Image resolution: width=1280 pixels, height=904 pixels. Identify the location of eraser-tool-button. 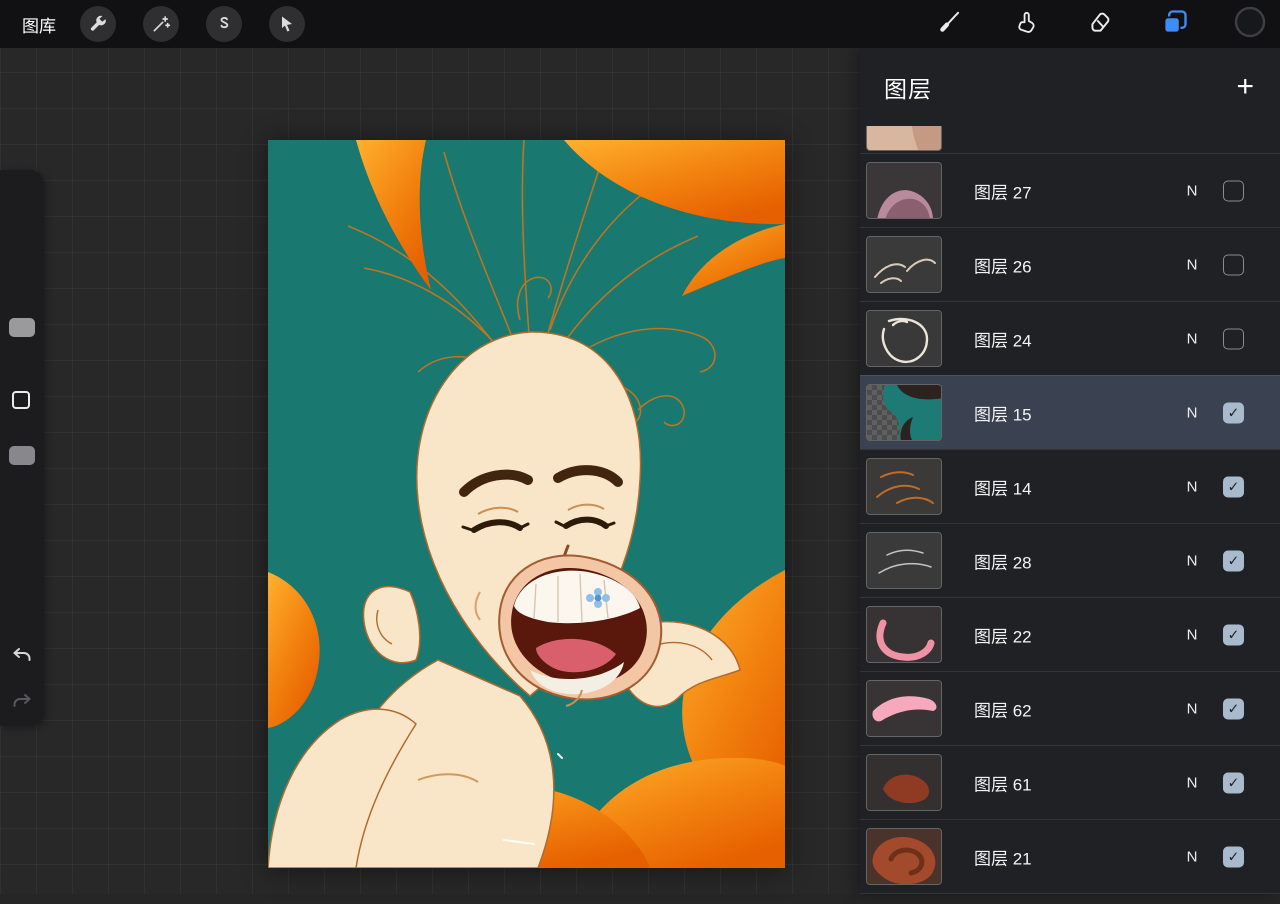
(1100, 24).